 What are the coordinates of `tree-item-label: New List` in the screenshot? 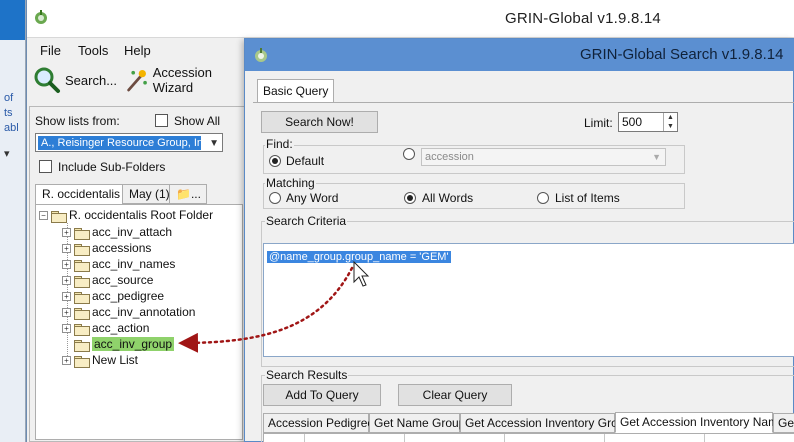 It's located at (115, 360).